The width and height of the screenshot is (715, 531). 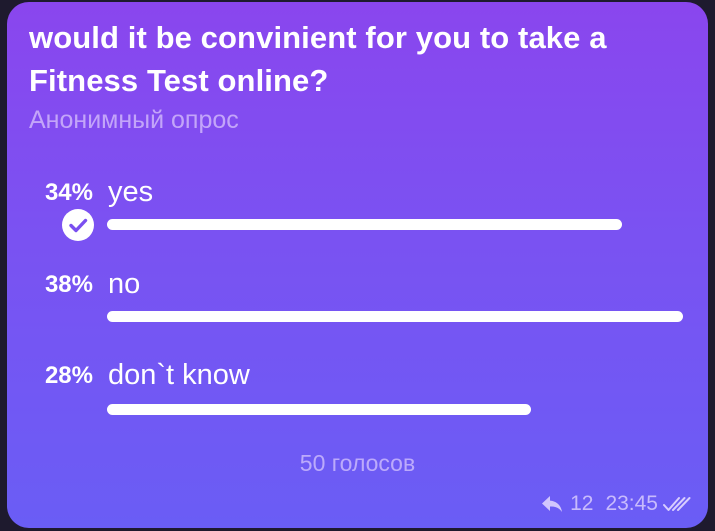 What do you see at coordinates (68, 192) in the screenshot?
I see `option-percent: 34%` at bounding box center [68, 192].